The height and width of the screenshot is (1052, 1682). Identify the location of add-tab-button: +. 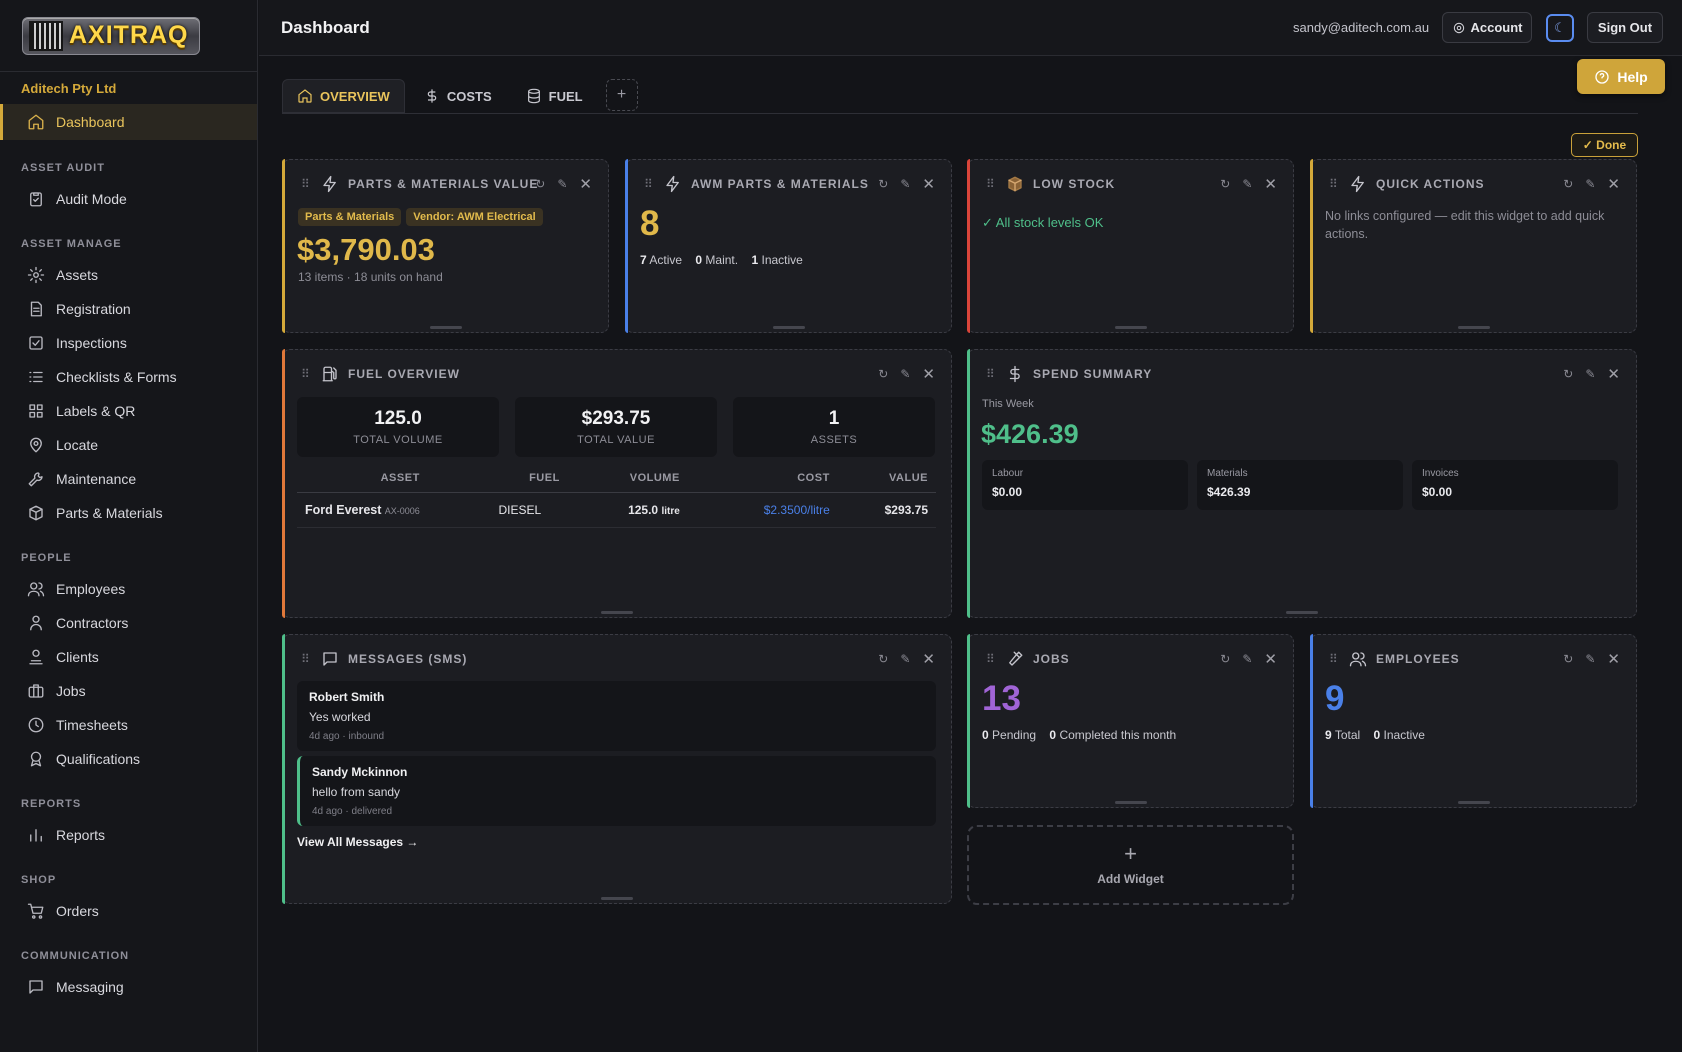
(621, 95).